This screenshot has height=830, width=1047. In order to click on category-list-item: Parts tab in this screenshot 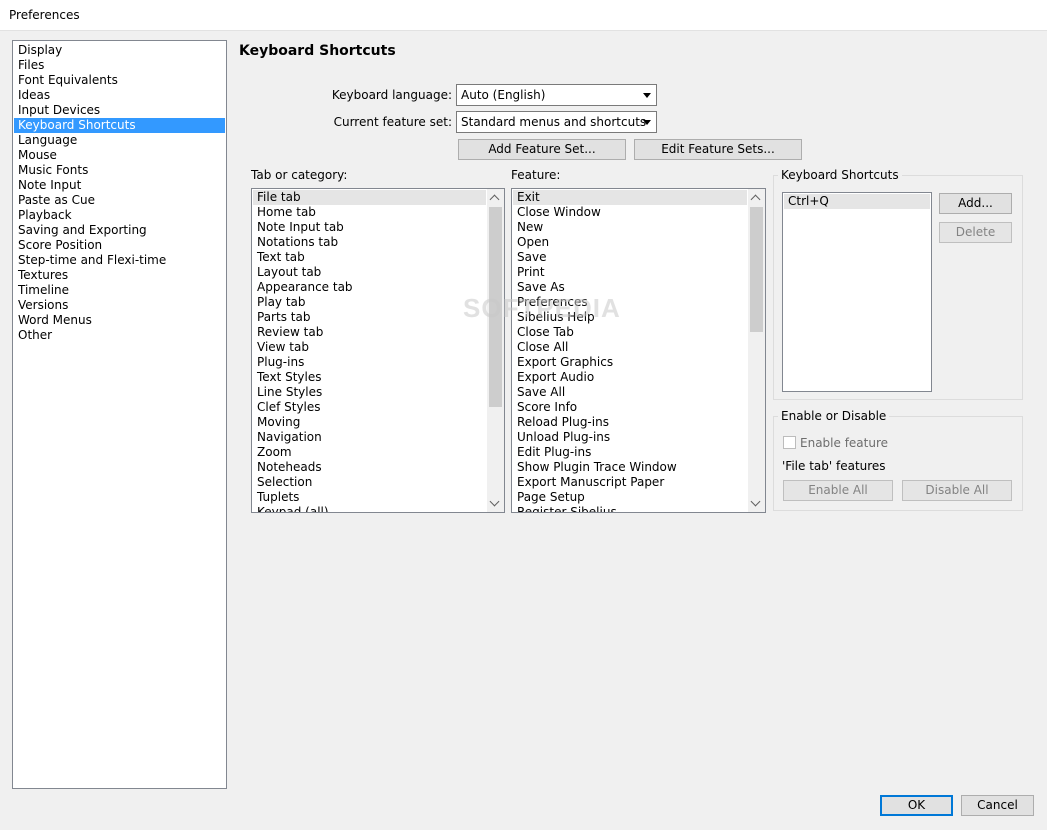, I will do `click(369, 317)`.